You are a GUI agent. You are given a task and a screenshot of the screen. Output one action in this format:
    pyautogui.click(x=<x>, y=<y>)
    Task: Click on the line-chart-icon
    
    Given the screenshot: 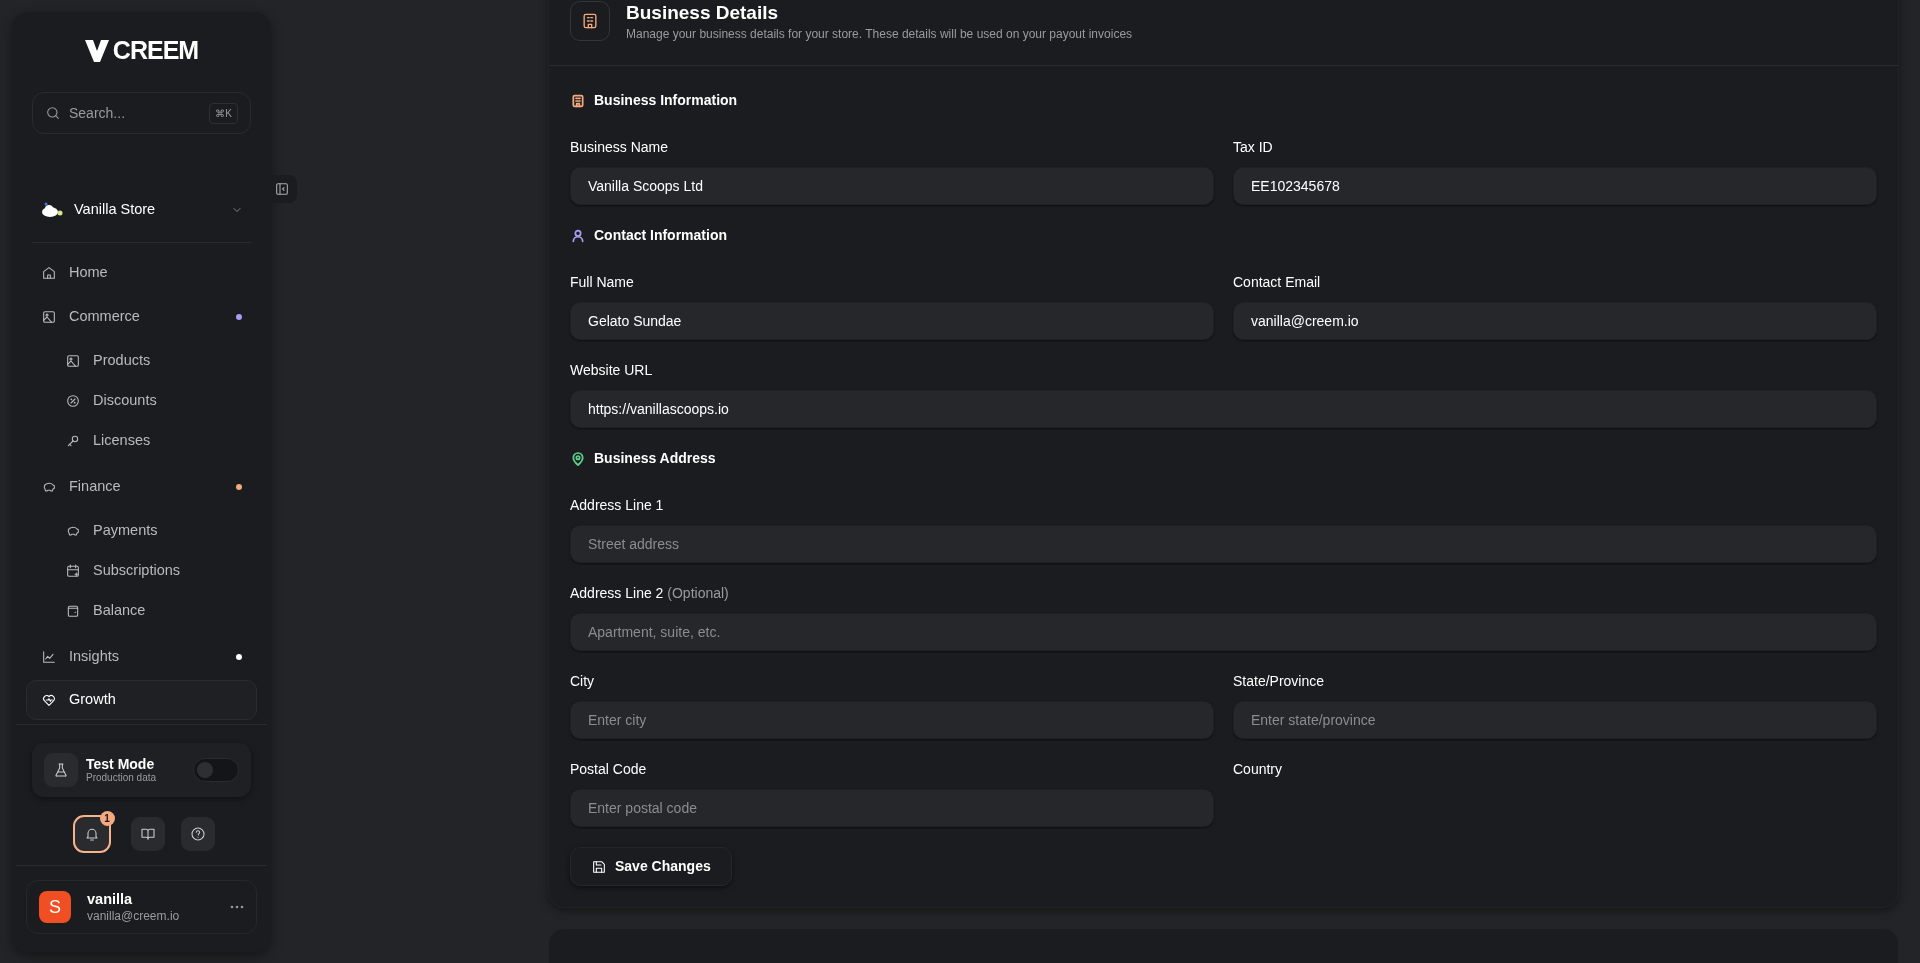 What is the action you would take?
    pyautogui.click(x=49, y=657)
    